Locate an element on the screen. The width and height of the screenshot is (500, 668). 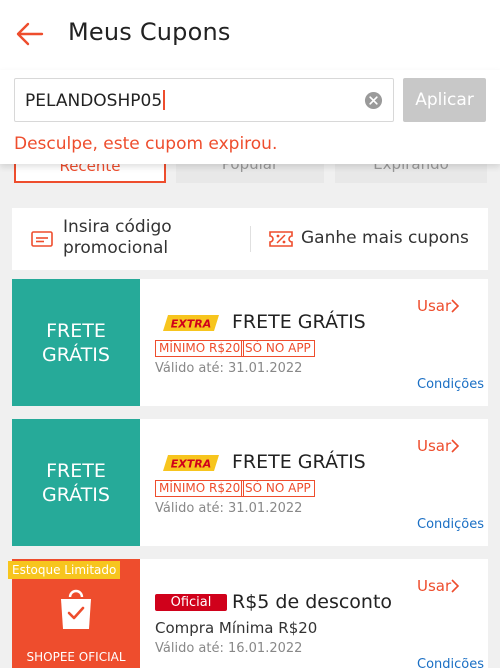
error-message: Desculpe, este cupom expirou. is located at coordinates (146, 144).